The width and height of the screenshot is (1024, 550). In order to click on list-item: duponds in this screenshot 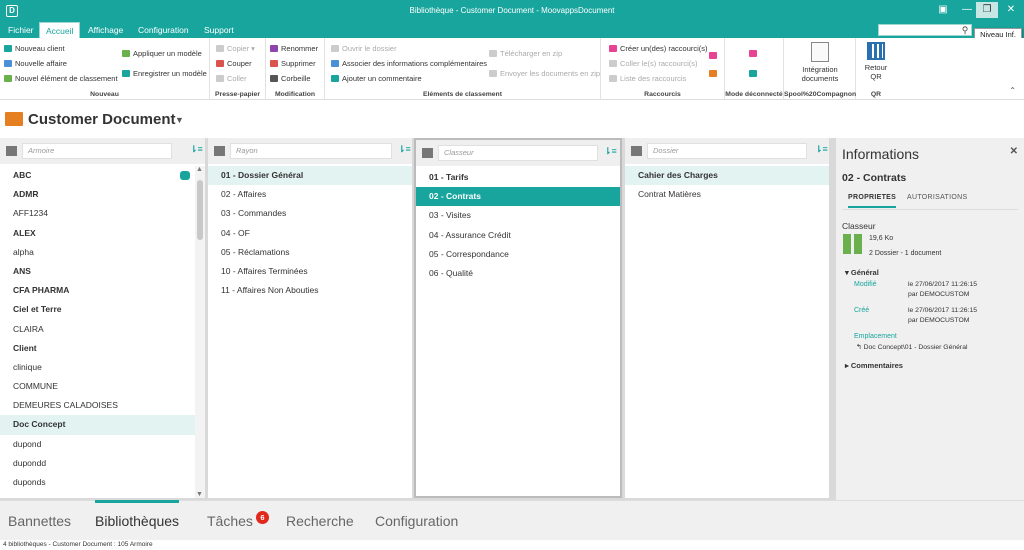, I will do `click(97, 482)`.